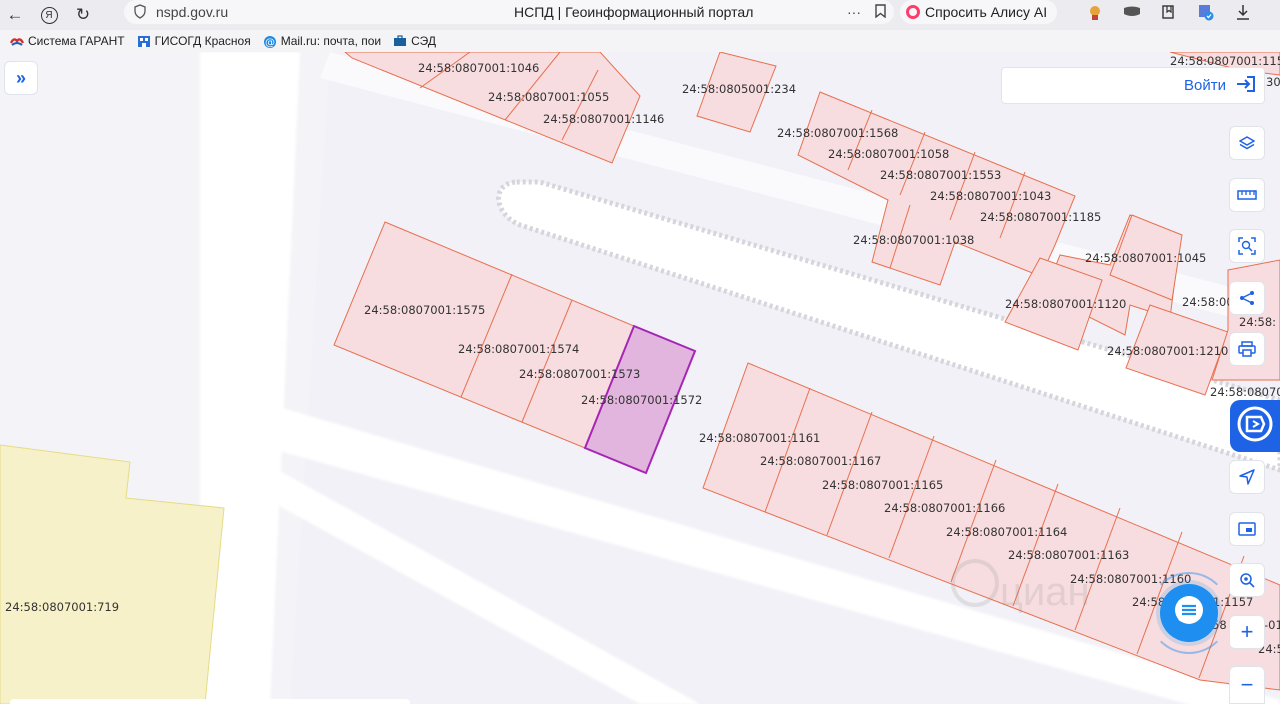 The image size is (1280, 704). Describe the element at coordinates (739, 89) in the screenshot. I see `parcel-label: 24:58:0805001:234` at that location.